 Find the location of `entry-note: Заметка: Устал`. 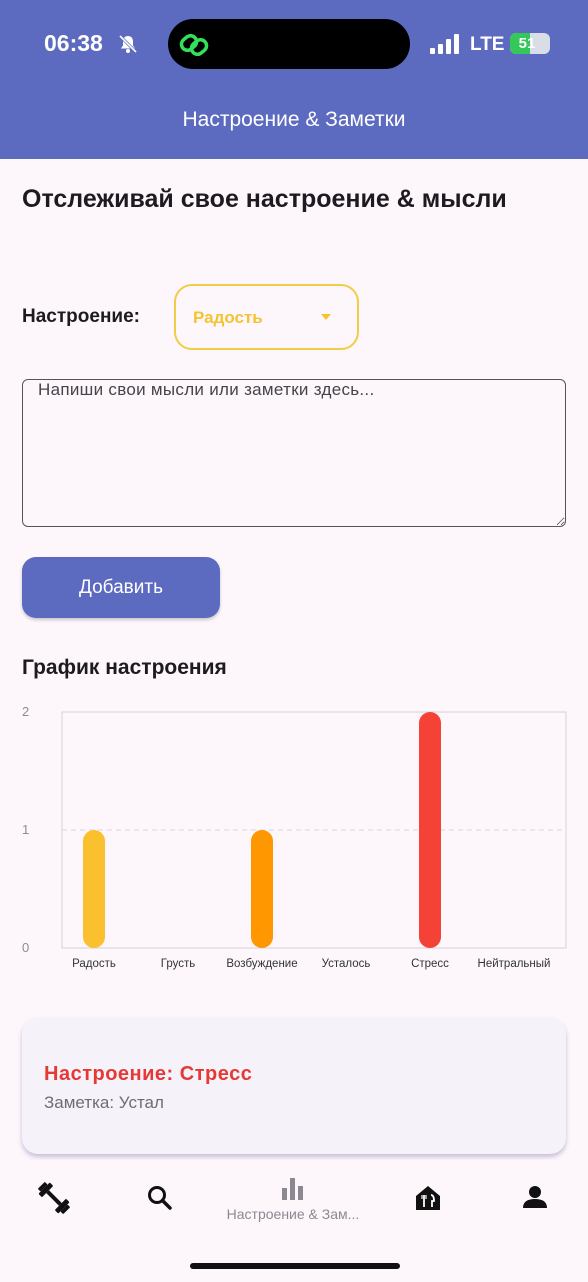

entry-note: Заметка: Устал is located at coordinates (104, 1102).